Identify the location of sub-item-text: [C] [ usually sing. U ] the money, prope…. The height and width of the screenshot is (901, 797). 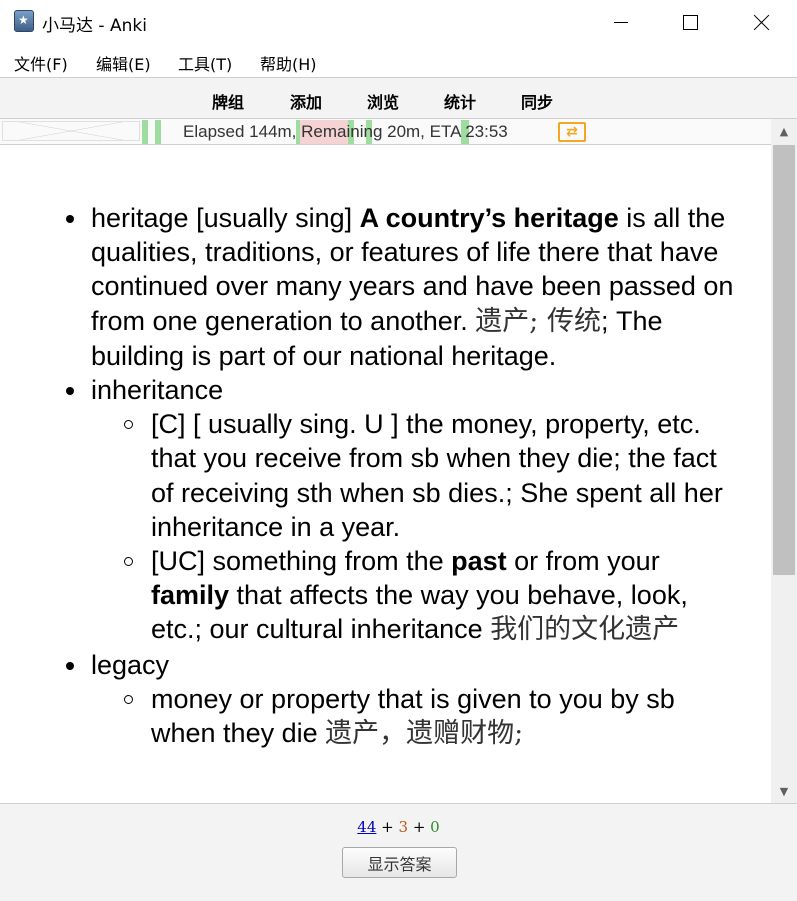
(437, 475).